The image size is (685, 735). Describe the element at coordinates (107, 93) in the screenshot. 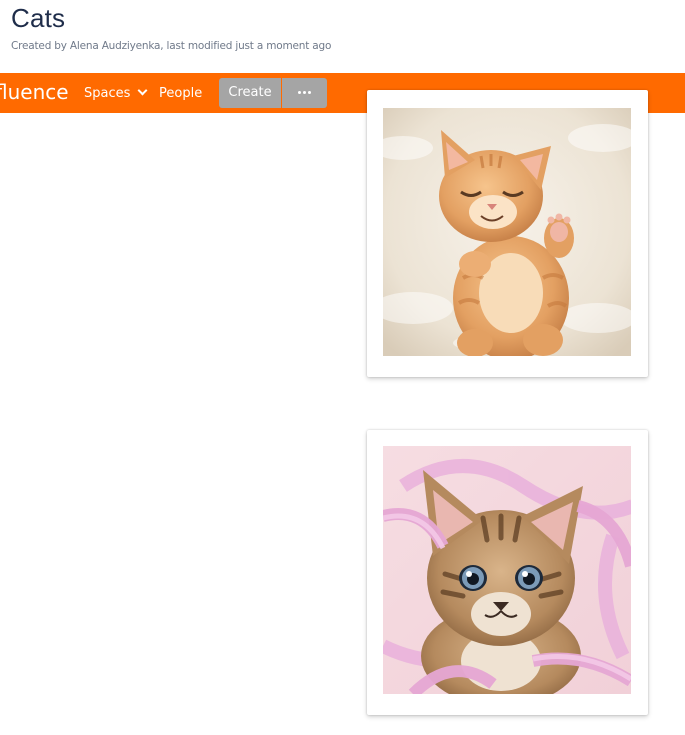

I see `spaces-label: Spaces` at that location.